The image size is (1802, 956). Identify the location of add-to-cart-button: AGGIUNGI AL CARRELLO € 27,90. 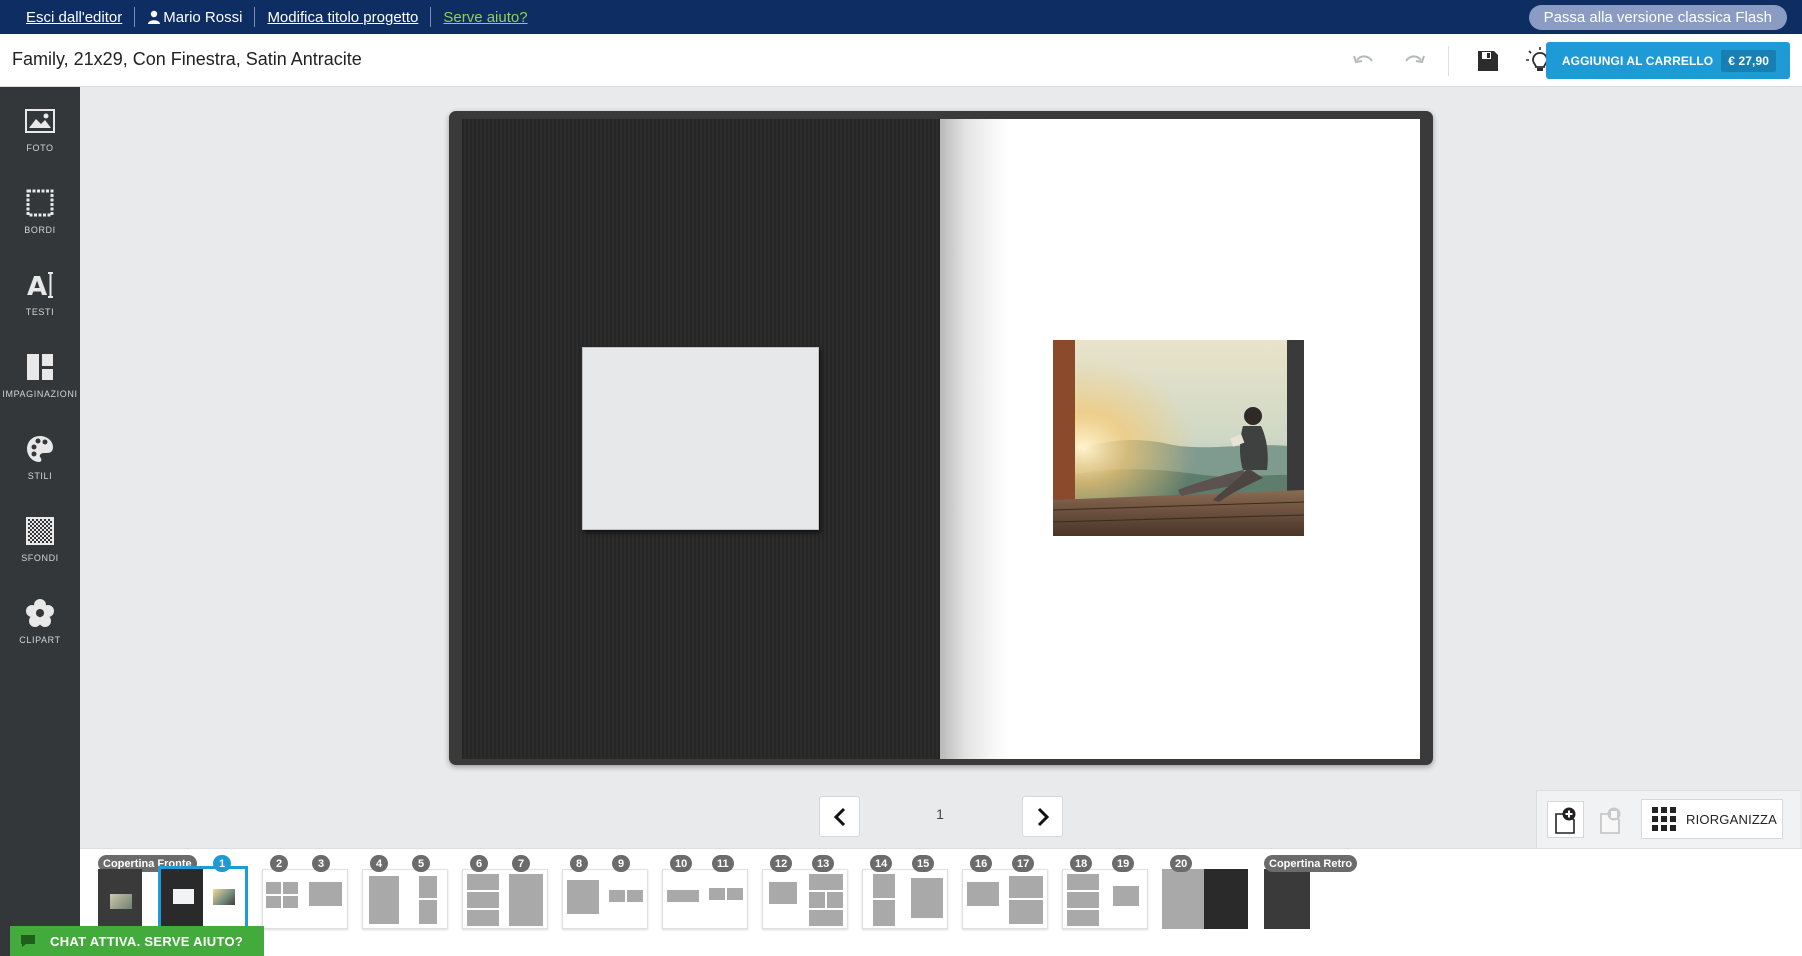
(1667, 60).